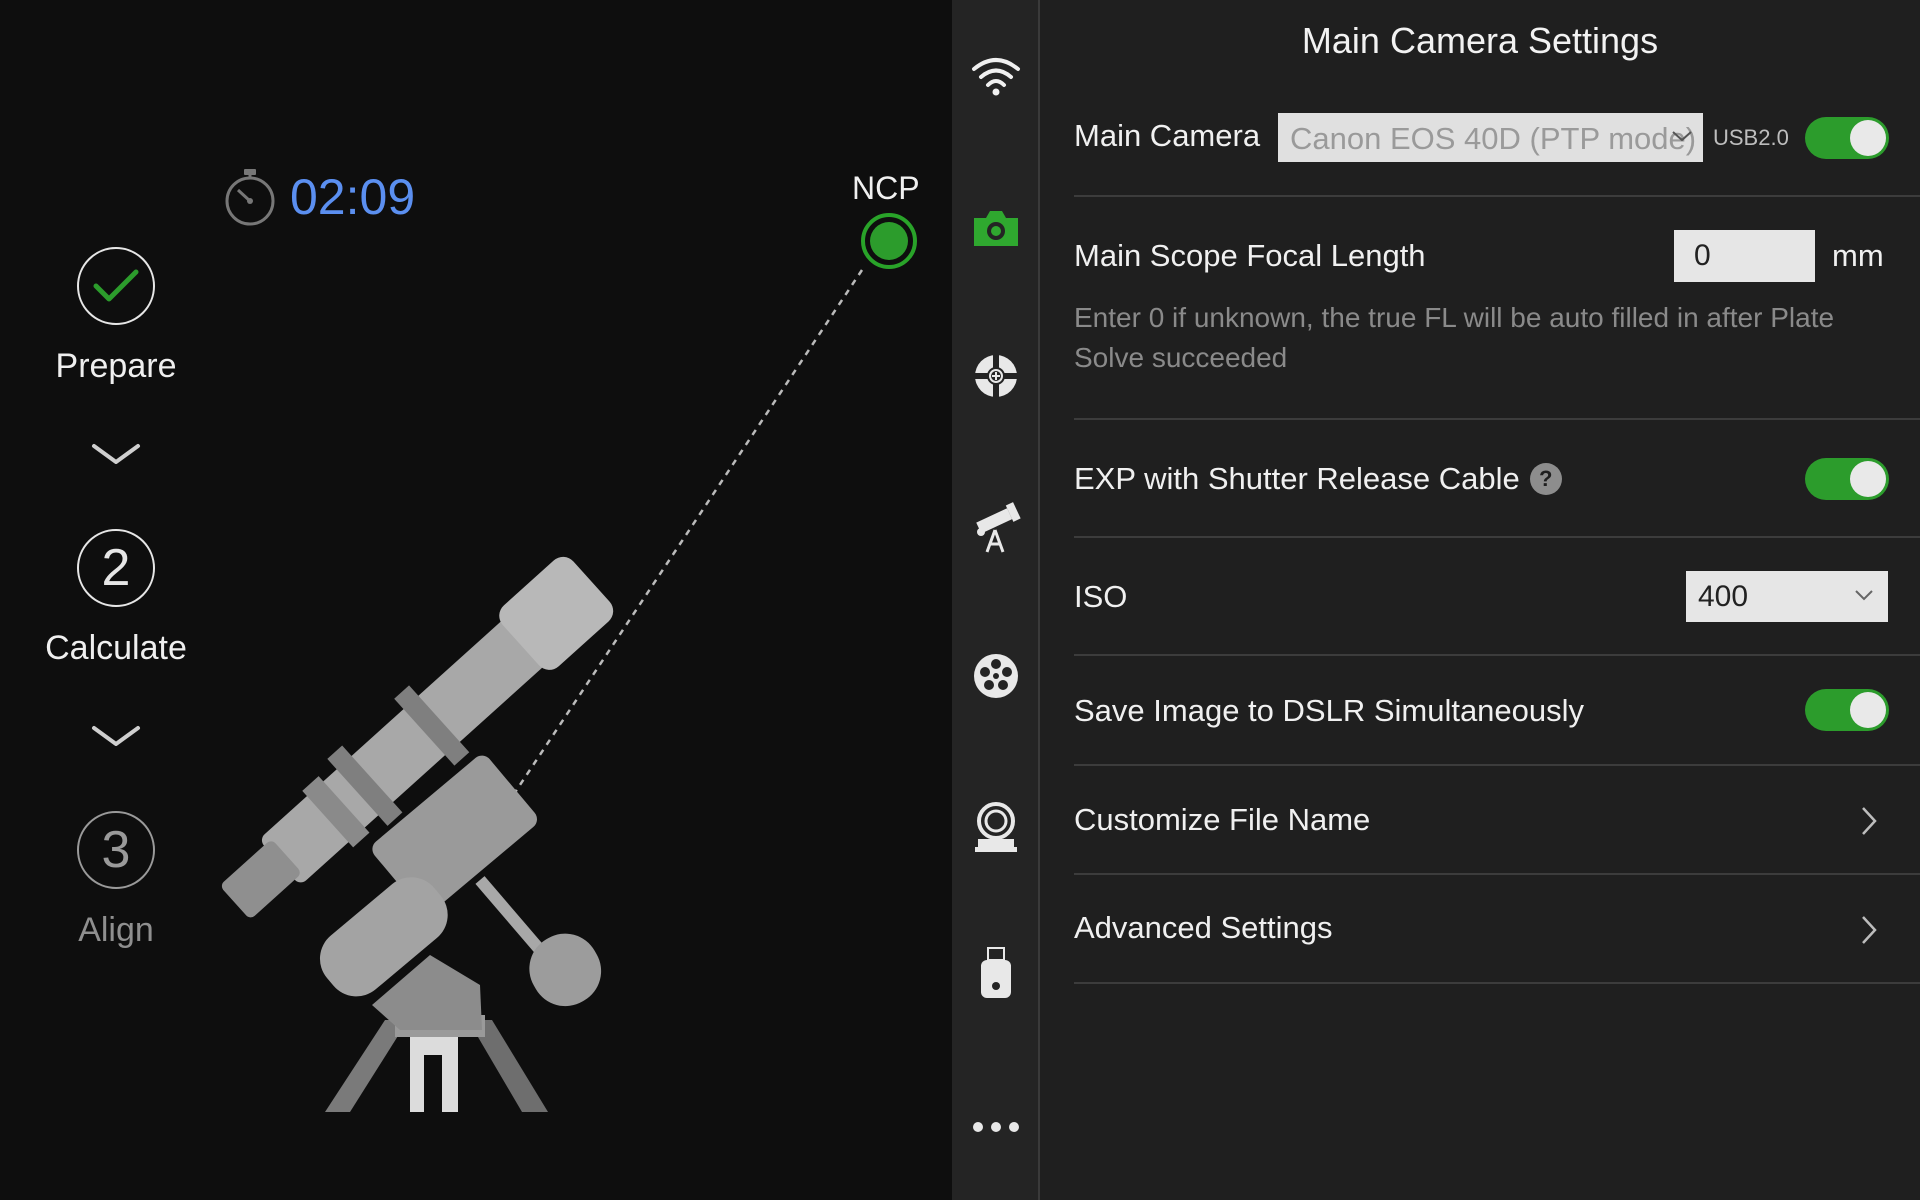 The height and width of the screenshot is (1200, 1920). Describe the element at coordinates (1167, 135) in the screenshot. I see `main-camera-label: Main Camera` at that location.